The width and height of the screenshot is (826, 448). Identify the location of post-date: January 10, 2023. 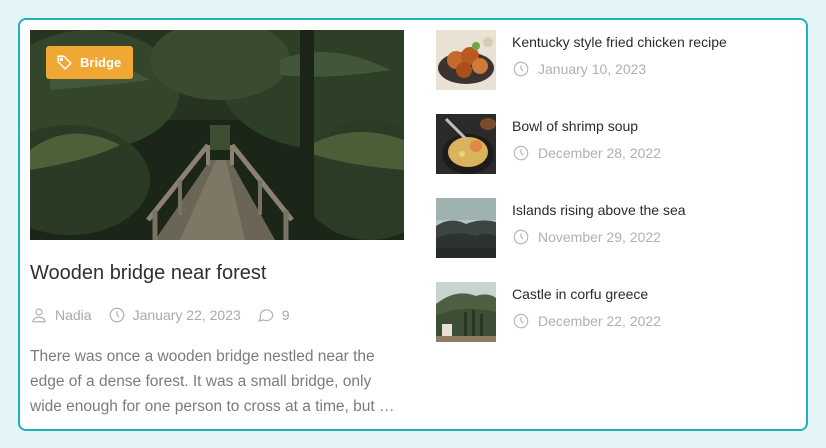
(579, 69).